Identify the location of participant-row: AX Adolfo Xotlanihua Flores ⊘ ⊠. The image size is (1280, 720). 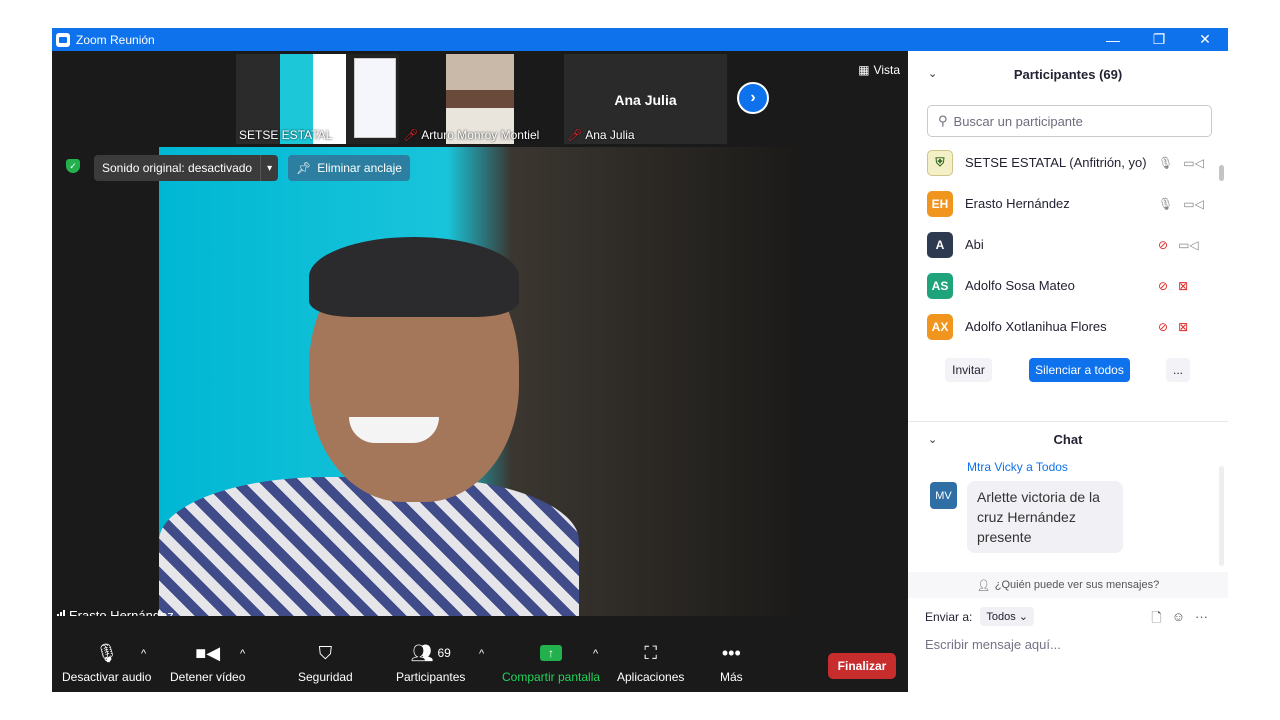
(1063, 326).